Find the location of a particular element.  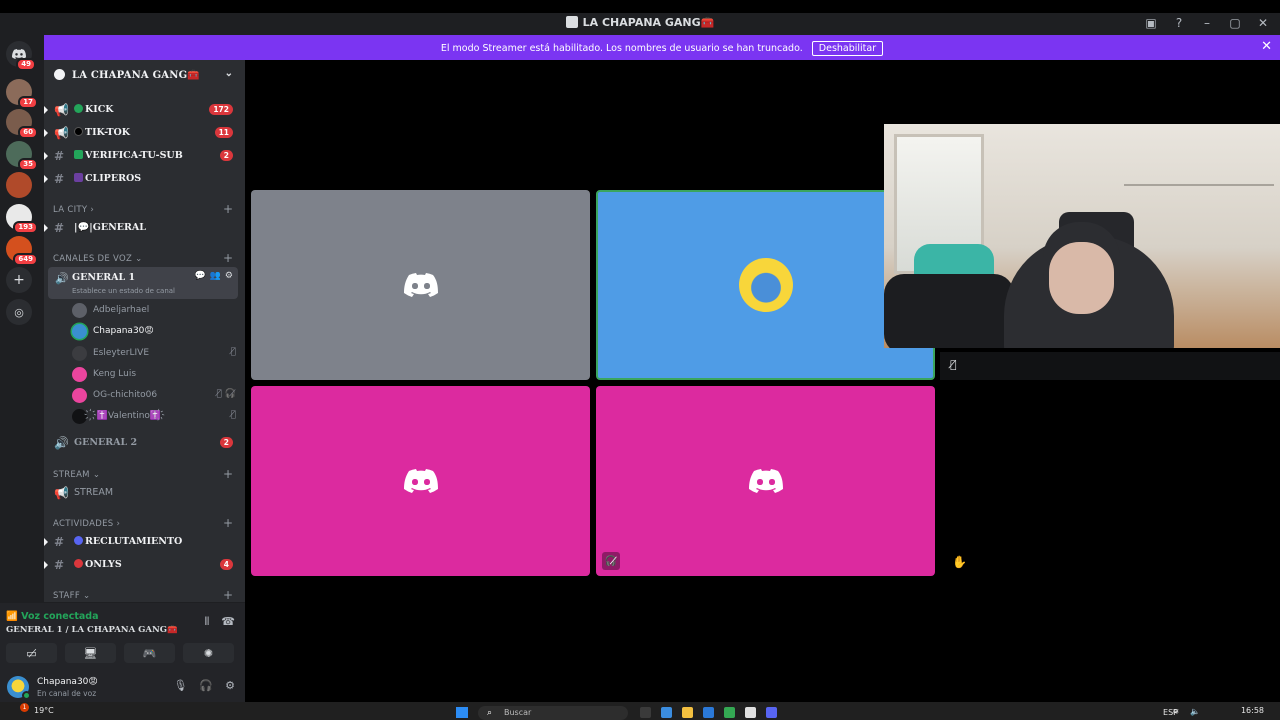

activities-button: 🎮 is located at coordinates (149, 653).